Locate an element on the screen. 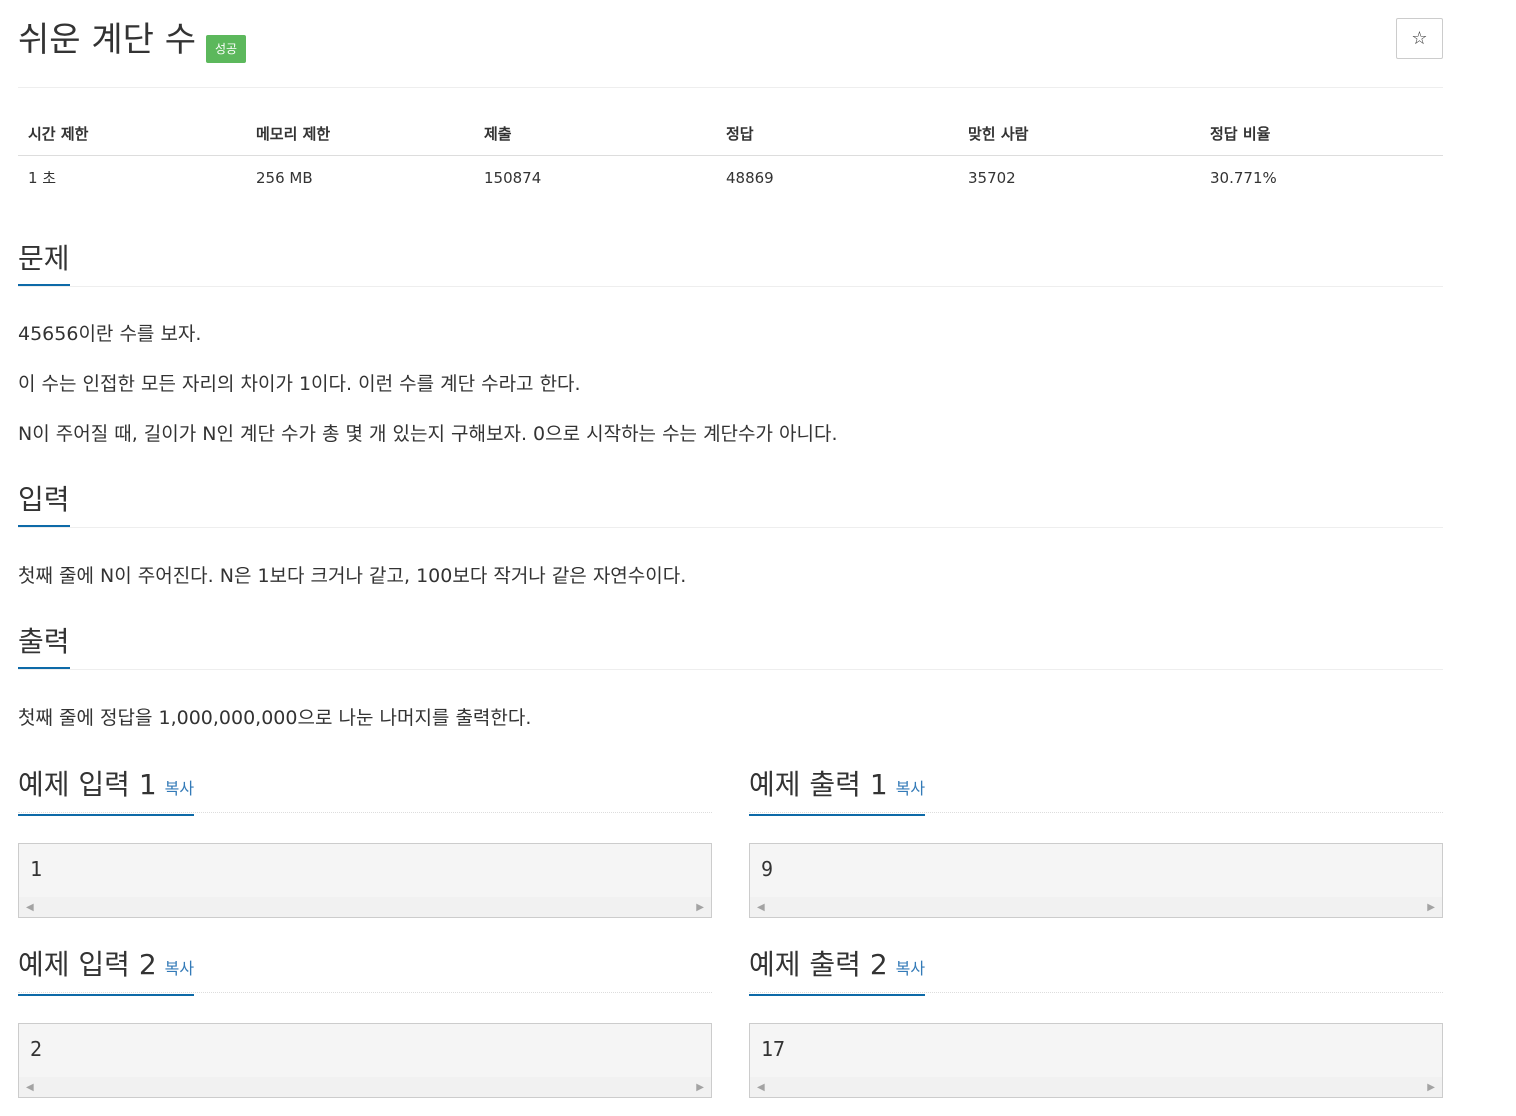 The image size is (1516, 1116). sample-input-1-copy-button: 복사 is located at coordinates (179, 788).